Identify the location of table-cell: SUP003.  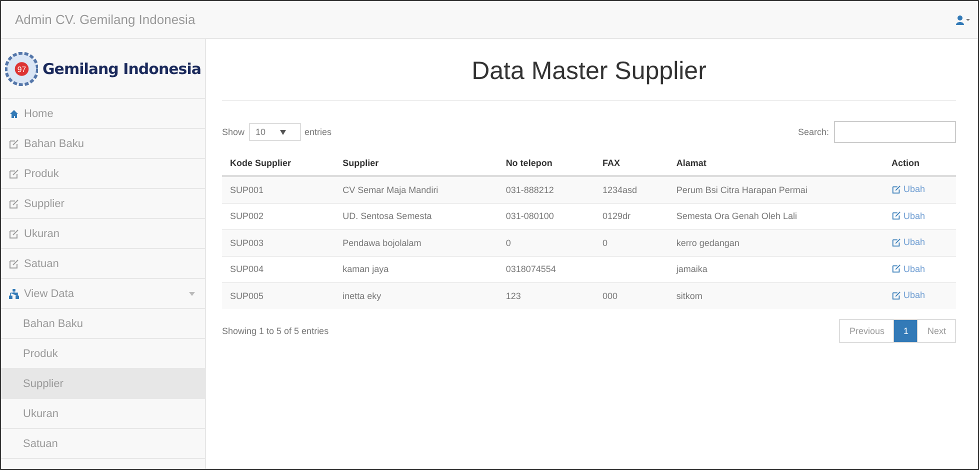
(278, 243).